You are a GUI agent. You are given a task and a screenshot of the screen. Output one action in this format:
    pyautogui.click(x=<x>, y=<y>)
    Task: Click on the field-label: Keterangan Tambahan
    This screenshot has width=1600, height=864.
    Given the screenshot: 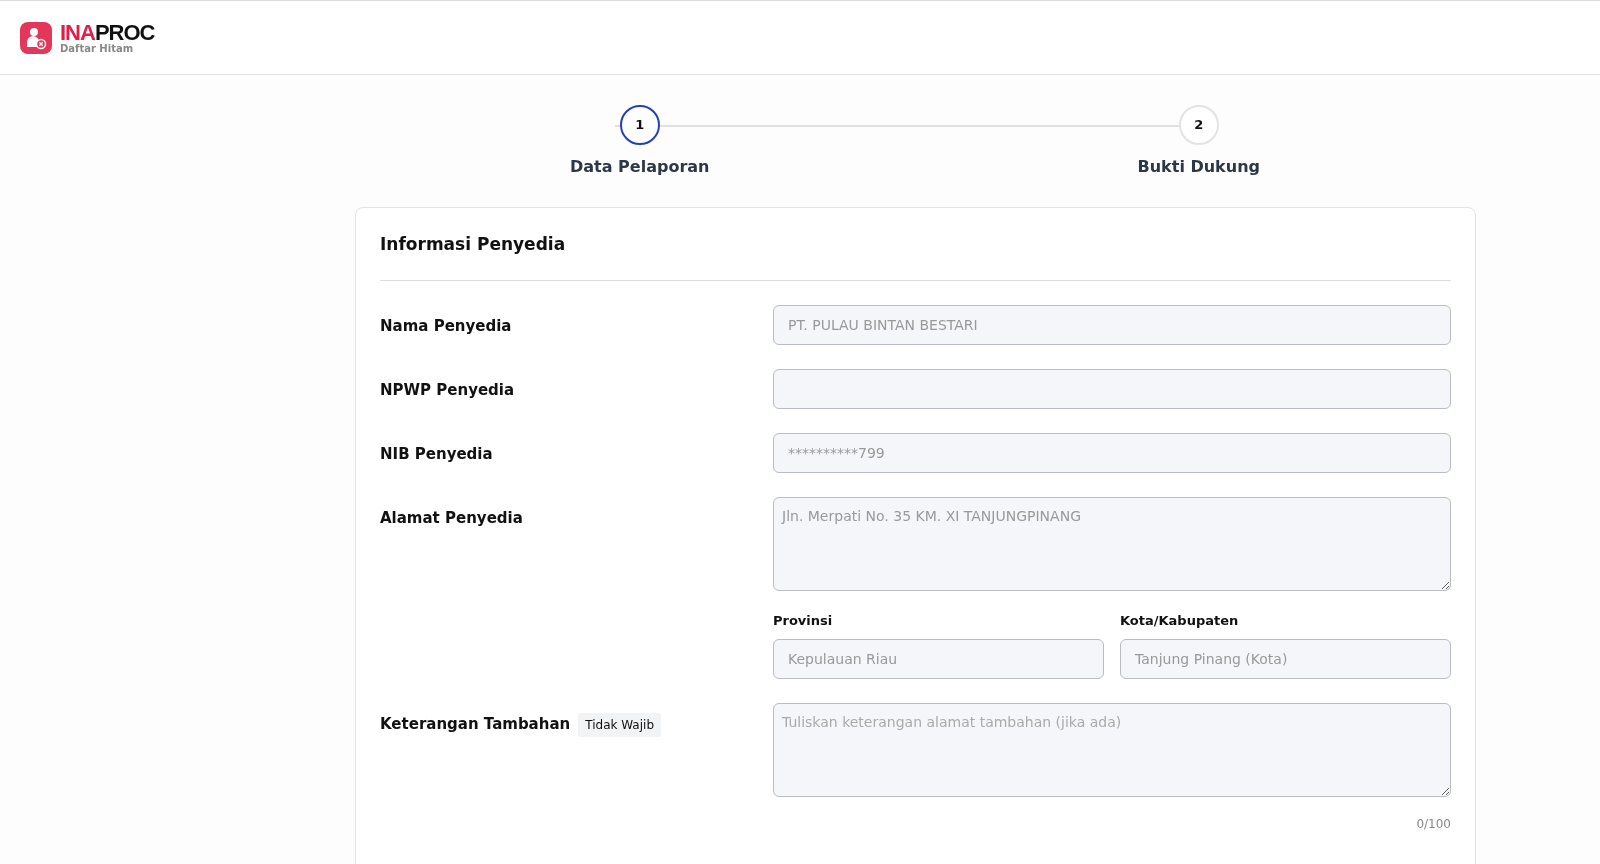 What is the action you would take?
    pyautogui.click(x=475, y=724)
    